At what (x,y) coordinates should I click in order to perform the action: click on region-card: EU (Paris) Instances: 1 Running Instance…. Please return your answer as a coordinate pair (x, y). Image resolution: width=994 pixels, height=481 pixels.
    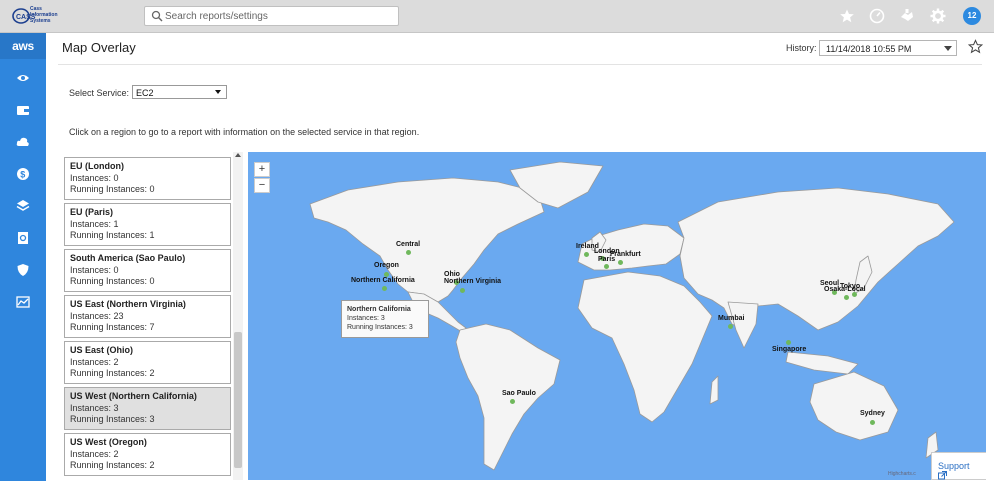
    Looking at the image, I should click on (147, 224).